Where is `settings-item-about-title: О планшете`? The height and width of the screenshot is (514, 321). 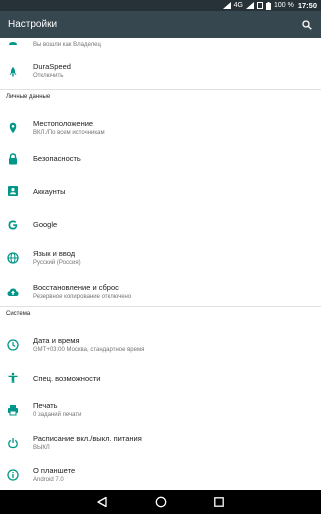 settings-item-about-title: О планшете is located at coordinates (54, 470).